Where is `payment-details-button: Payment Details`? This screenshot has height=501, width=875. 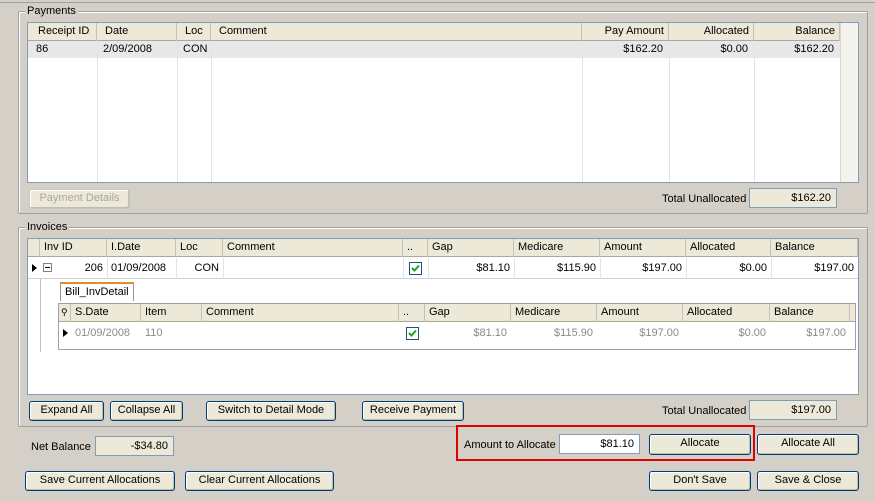 payment-details-button: Payment Details is located at coordinates (79, 199).